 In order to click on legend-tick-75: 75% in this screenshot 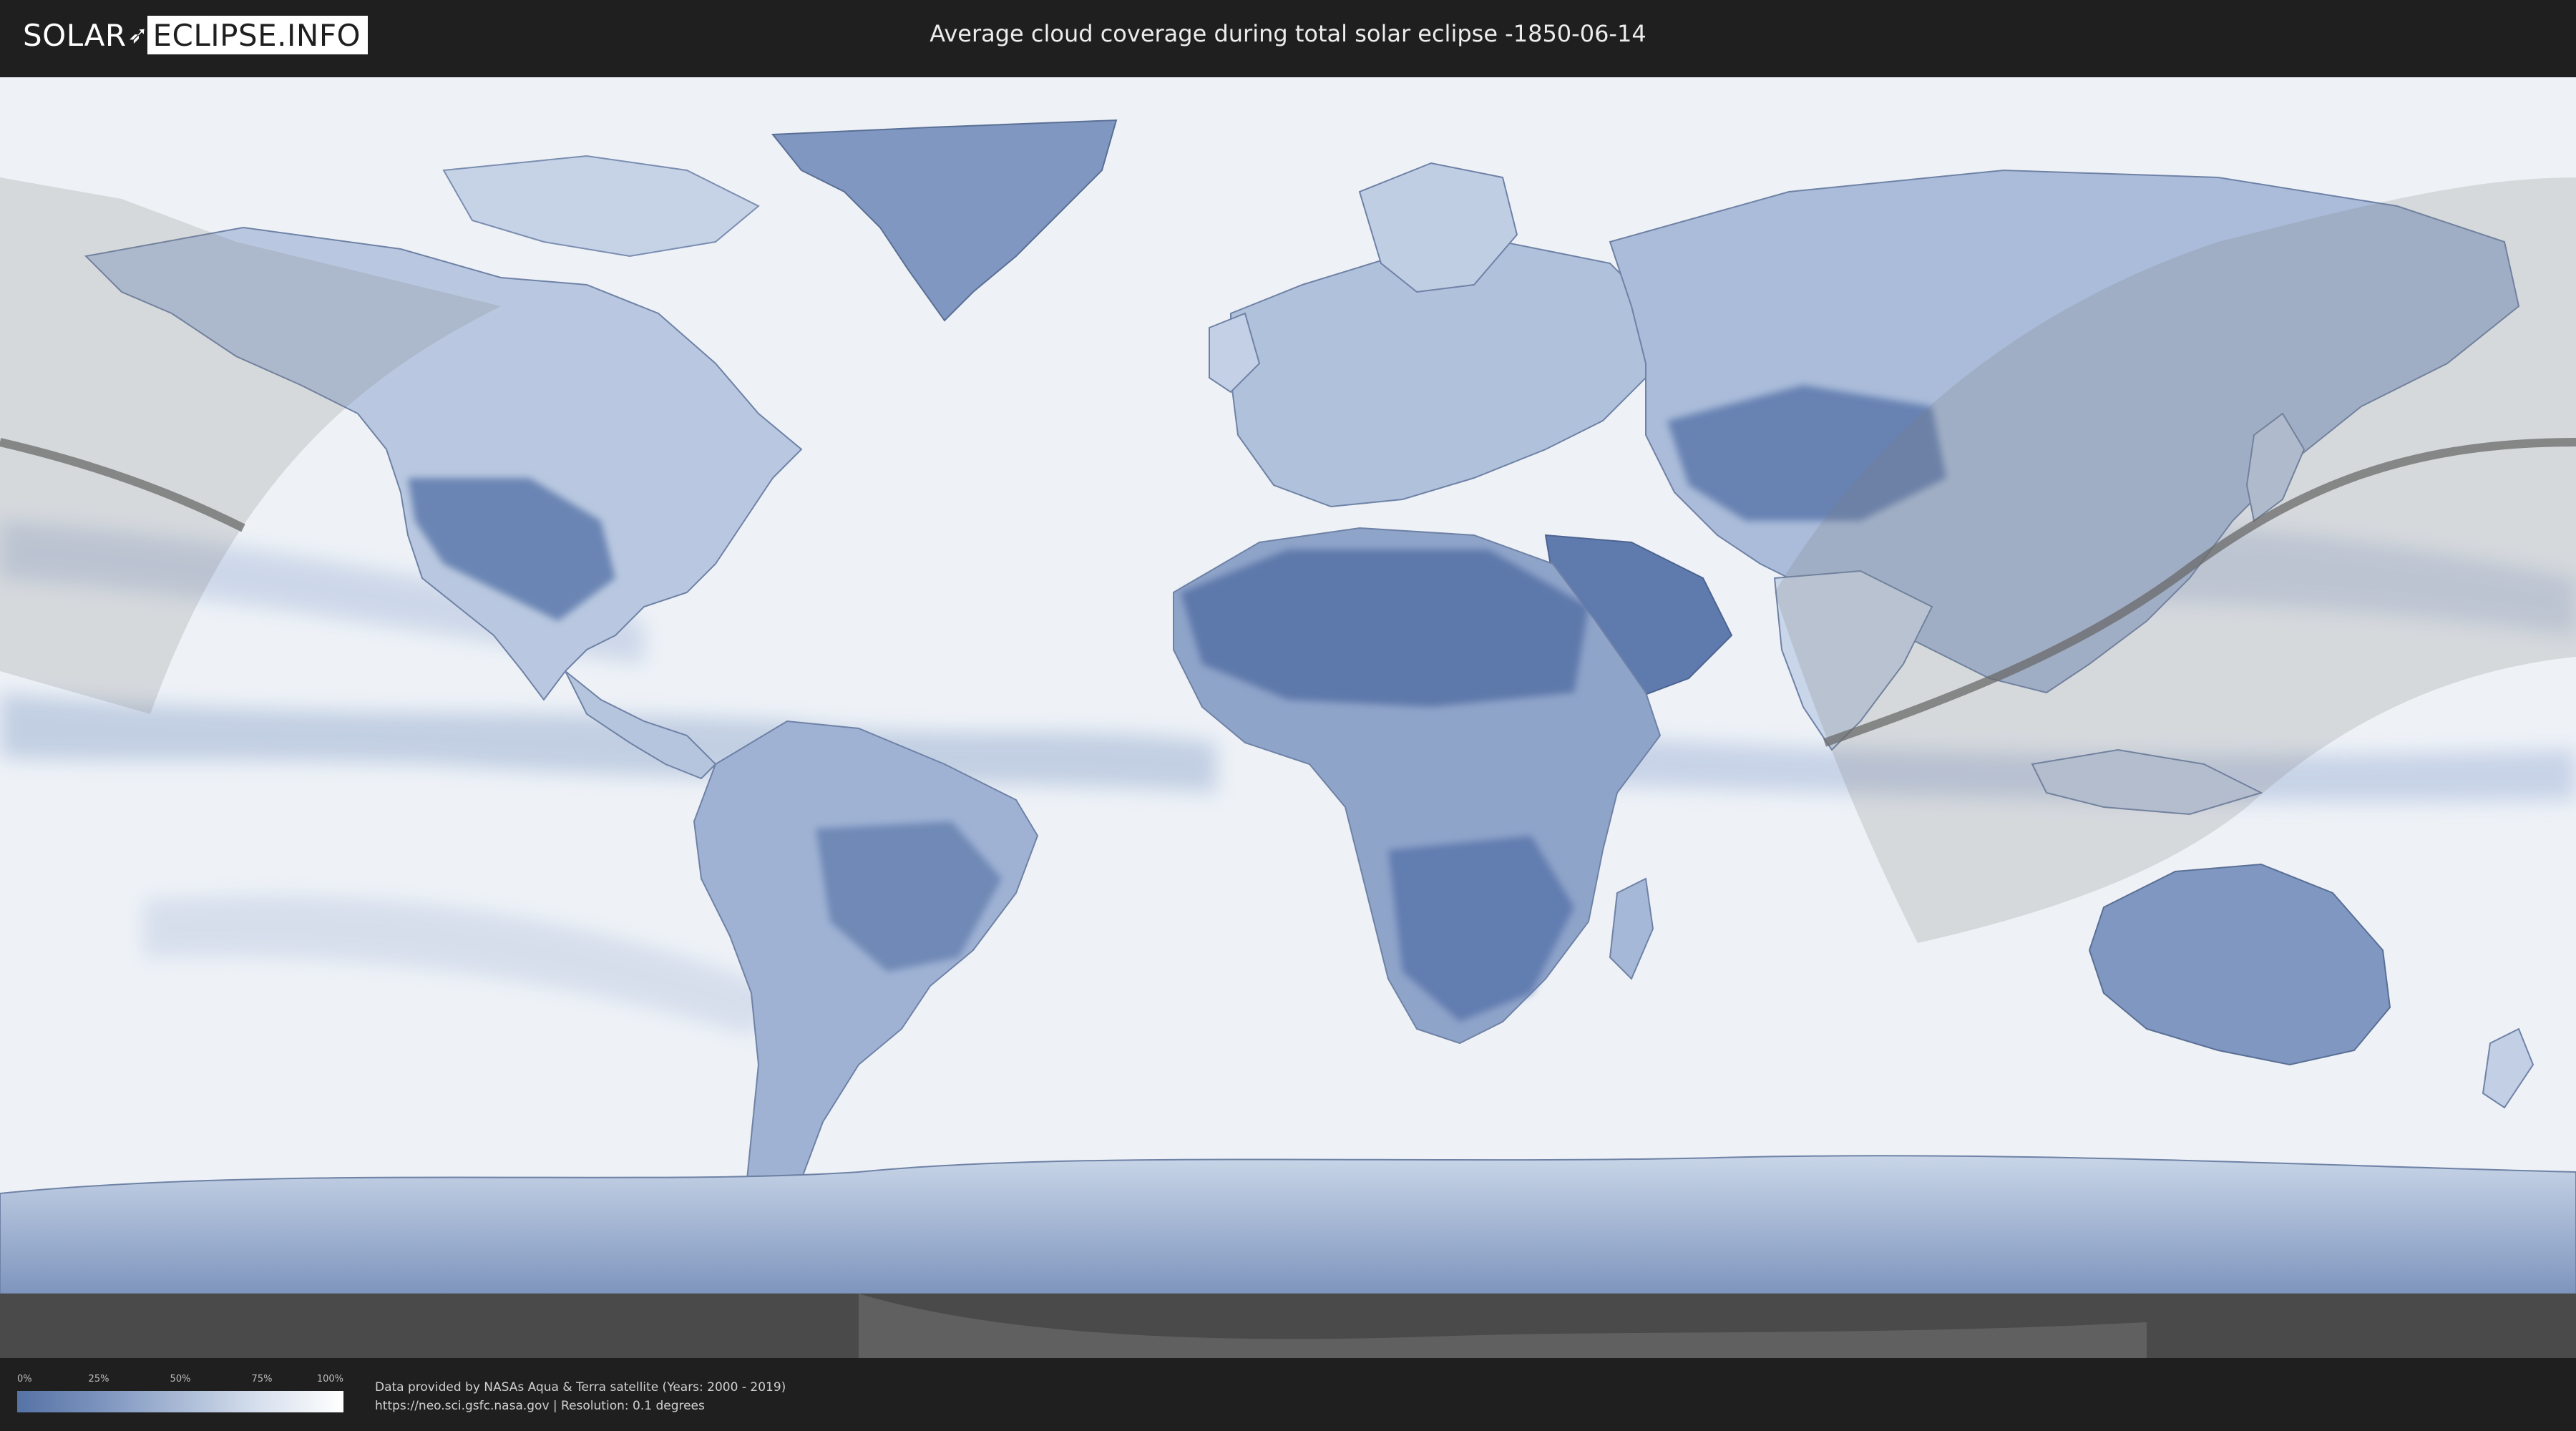, I will do `click(262, 1379)`.